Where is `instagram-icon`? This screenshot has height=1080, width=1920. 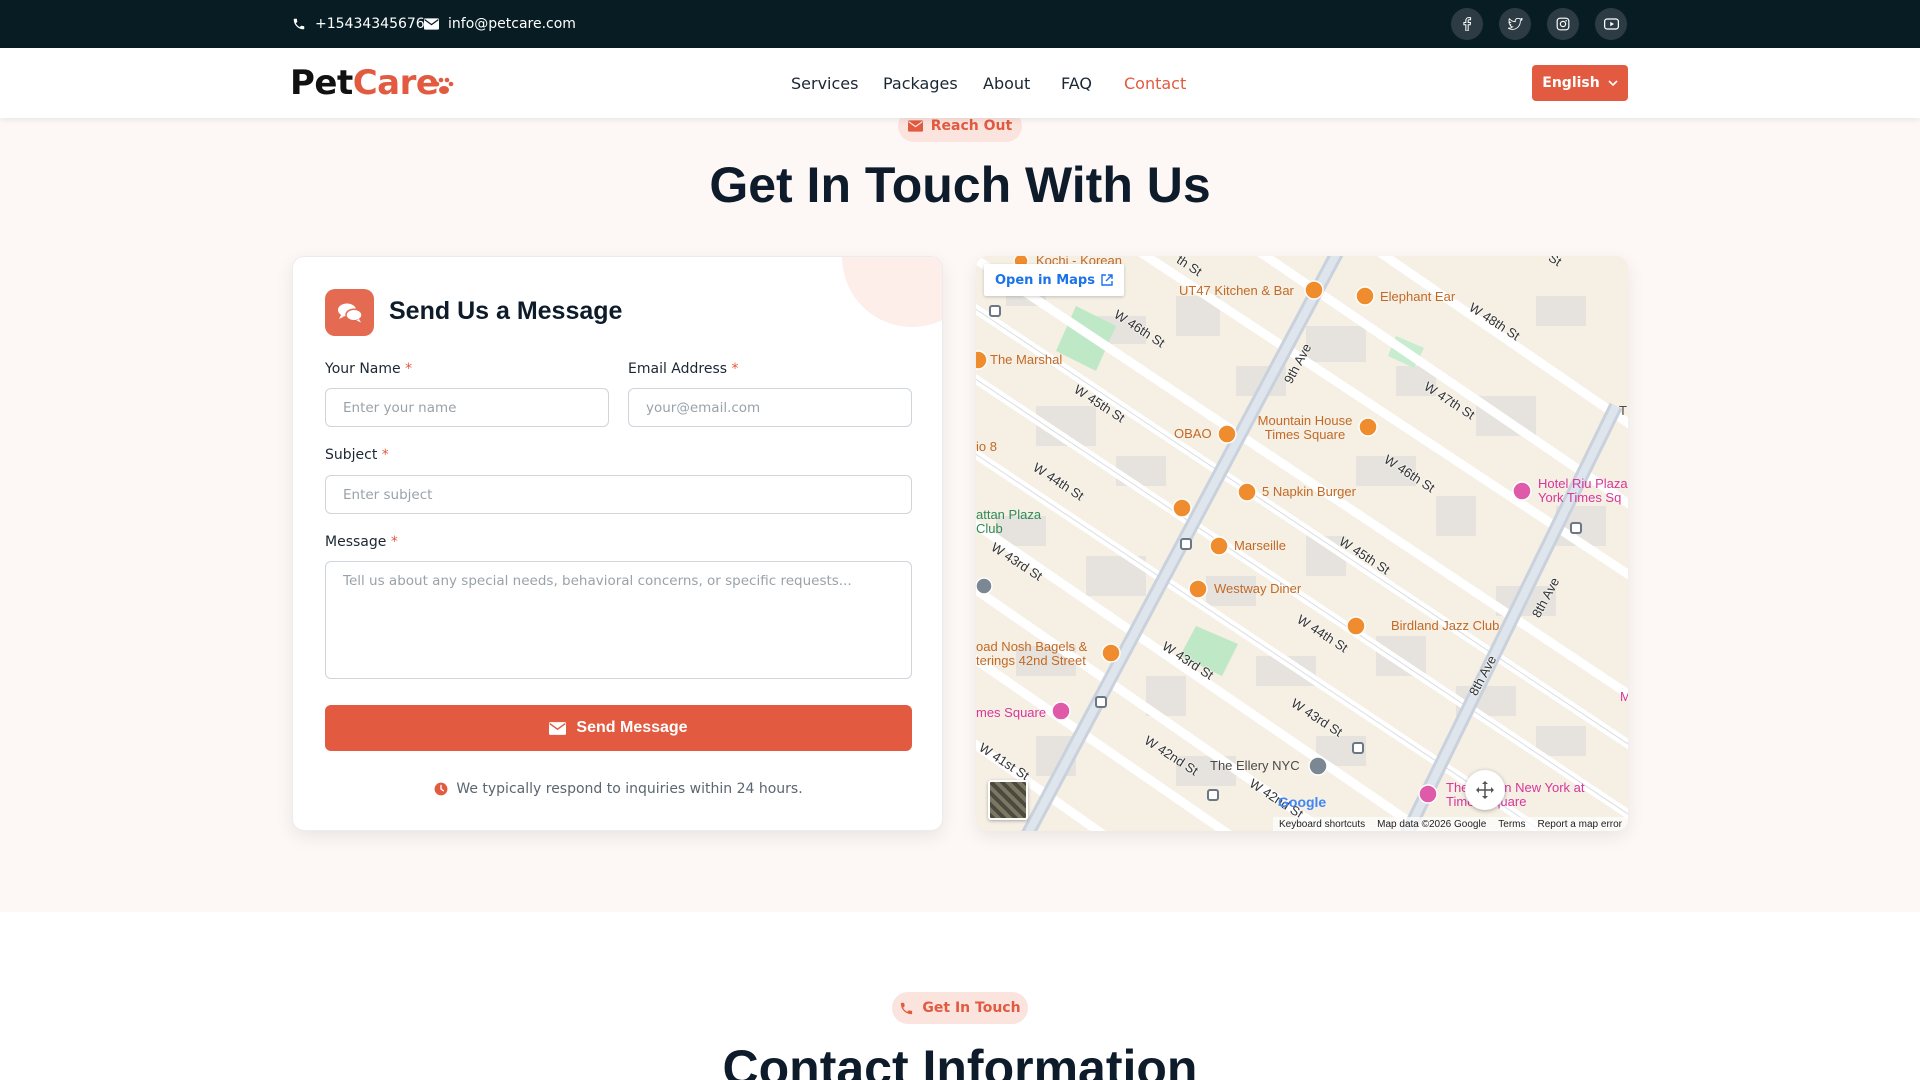 instagram-icon is located at coordinates (1563, 24).